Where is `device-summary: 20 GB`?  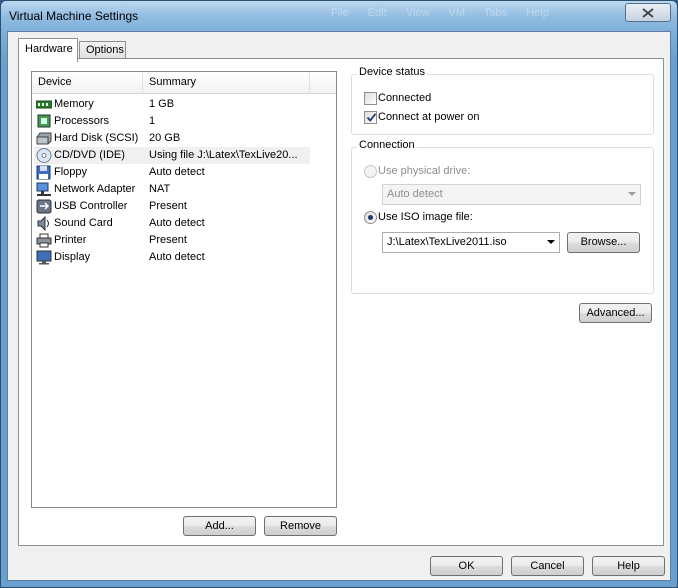 device-summary: 20 GB is located at coordinates (165, 138).